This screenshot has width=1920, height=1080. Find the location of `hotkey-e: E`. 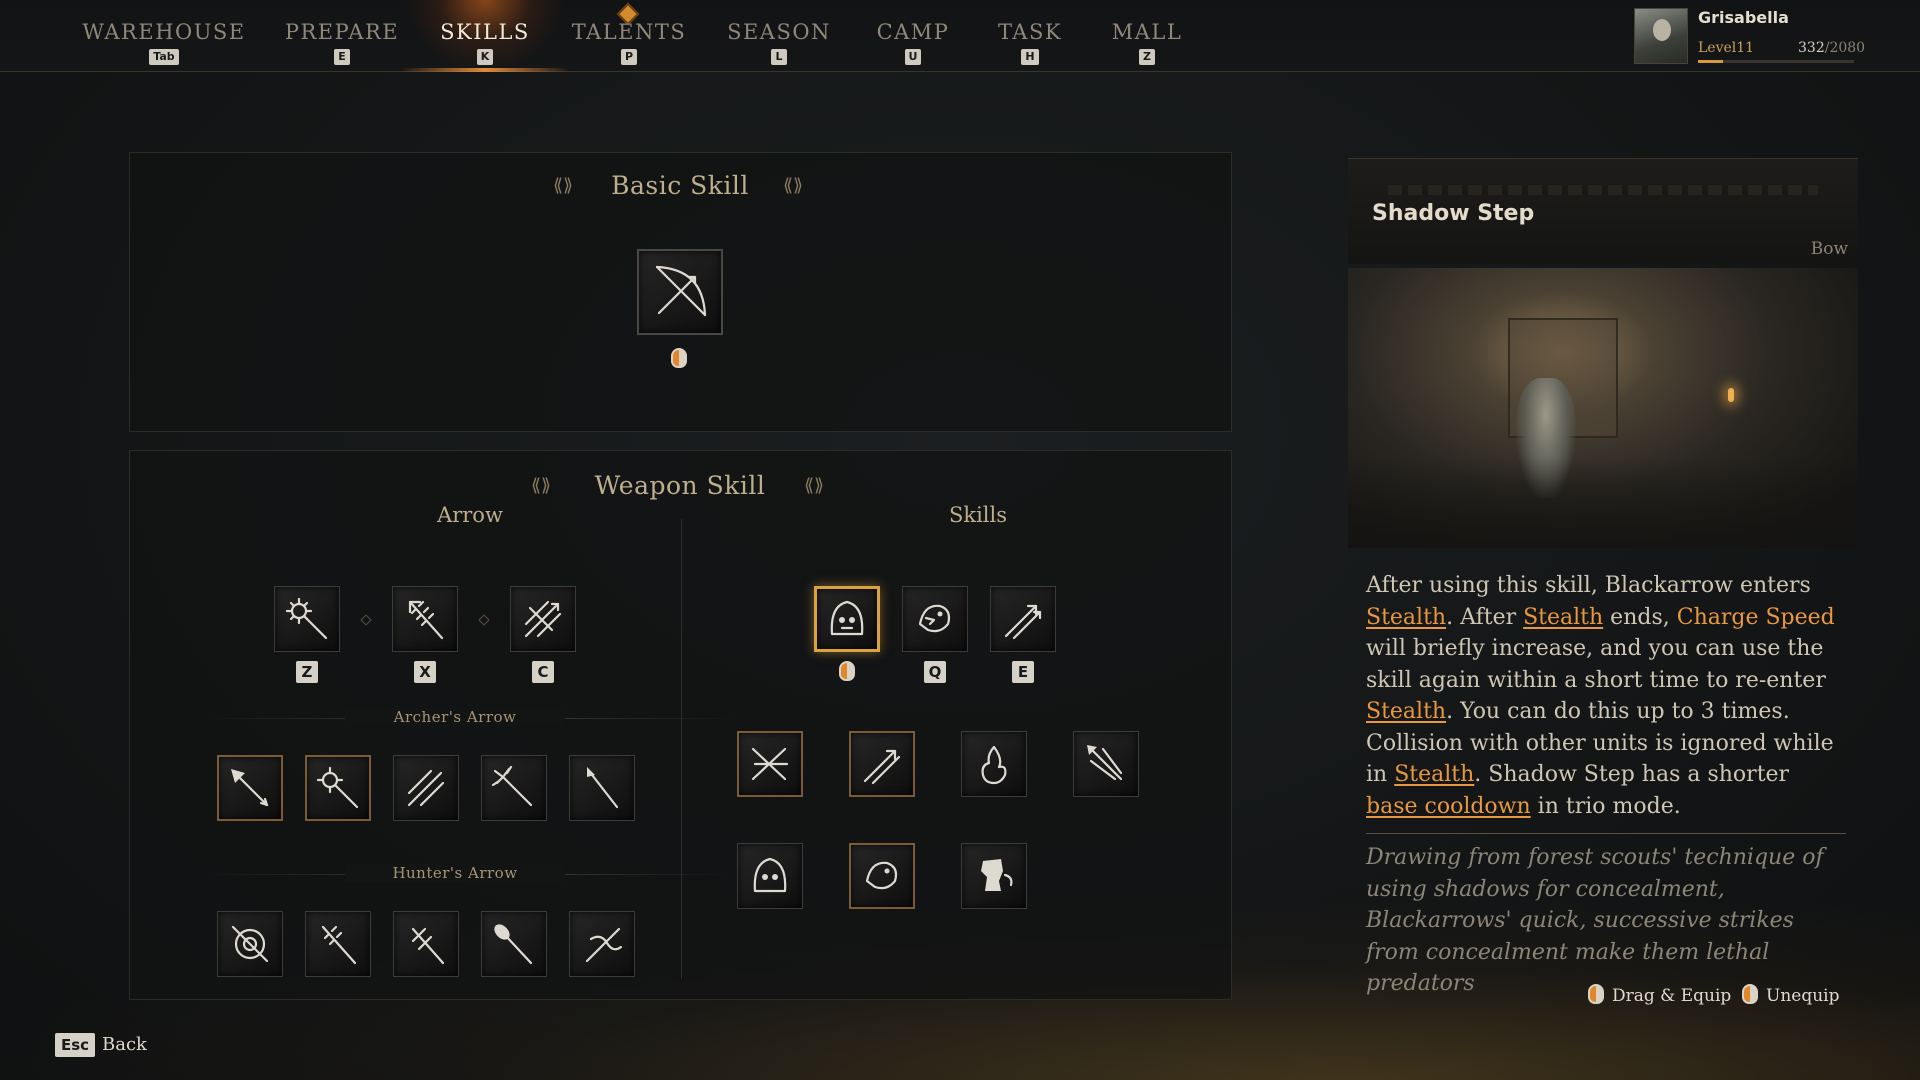

hotkey-e: E is located at coordinates (1023, 672).